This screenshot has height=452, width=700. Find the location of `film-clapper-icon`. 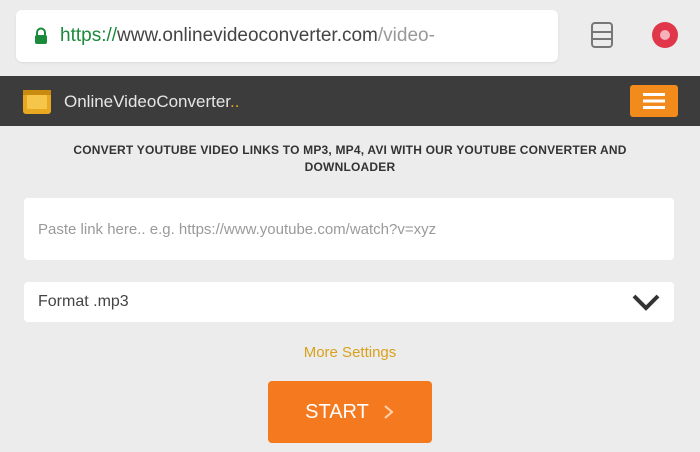

film-clapper-icon is located at coordinates (37, 101).